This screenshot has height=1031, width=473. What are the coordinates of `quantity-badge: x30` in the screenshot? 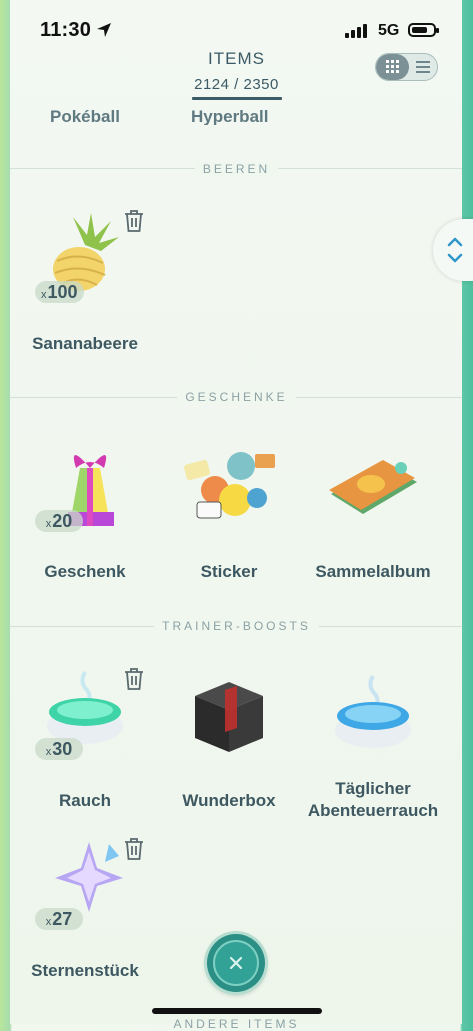 It's located at (59, 749).